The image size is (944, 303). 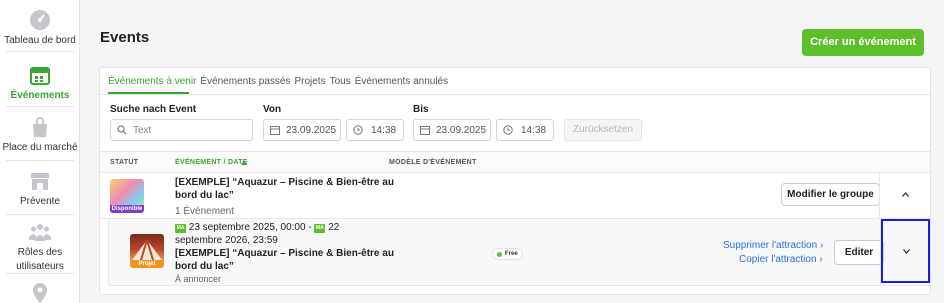 I want to click on status-badge: Disponible, so click(x=127, y=209).